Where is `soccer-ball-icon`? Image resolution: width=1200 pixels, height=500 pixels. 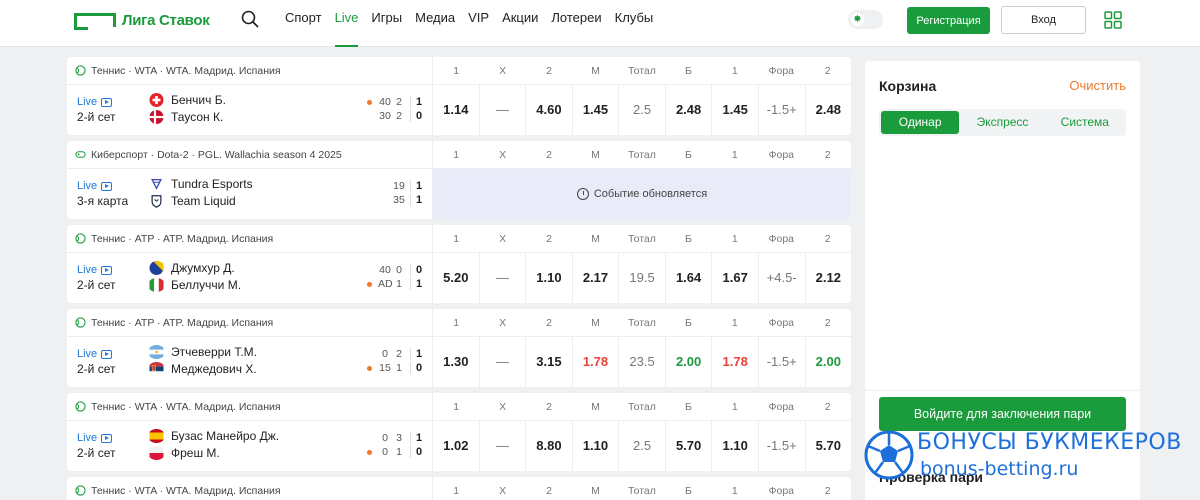 soccer-ball-icon is located at coordinates (889, 455).